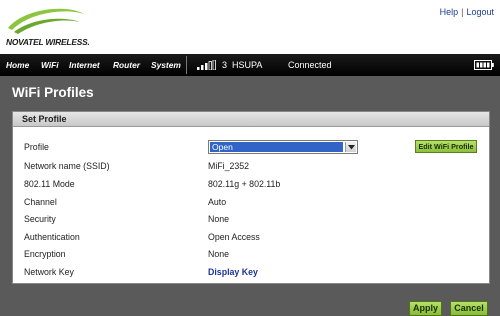 Image resolution: width=500 pixels, height=316 pixels. I want to click on nav-divider, so click(186, 65).